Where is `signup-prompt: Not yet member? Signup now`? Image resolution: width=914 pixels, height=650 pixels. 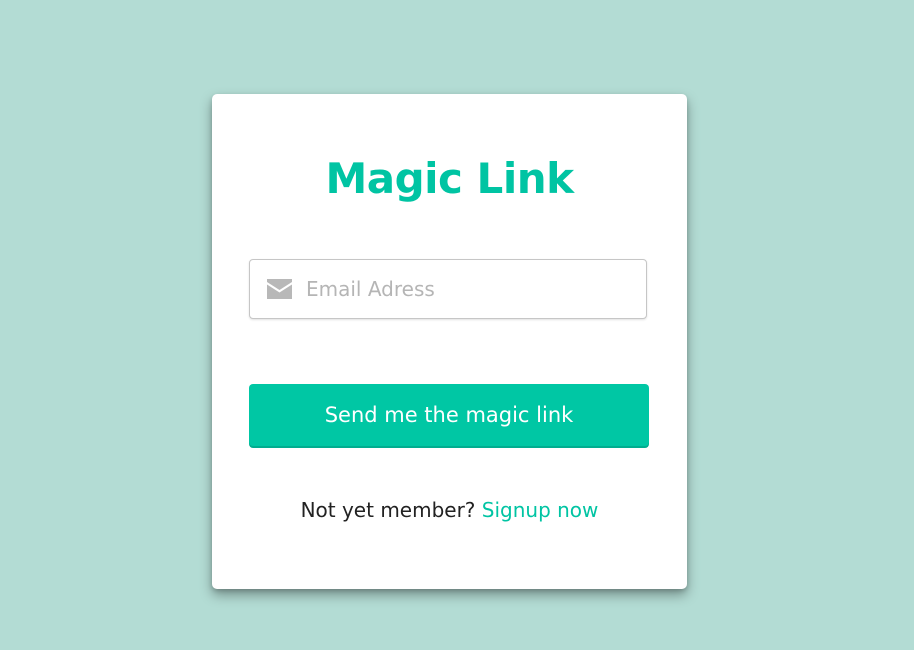
signup-prompt: Not yet member? Signup now is located at coordinates (449, 510).